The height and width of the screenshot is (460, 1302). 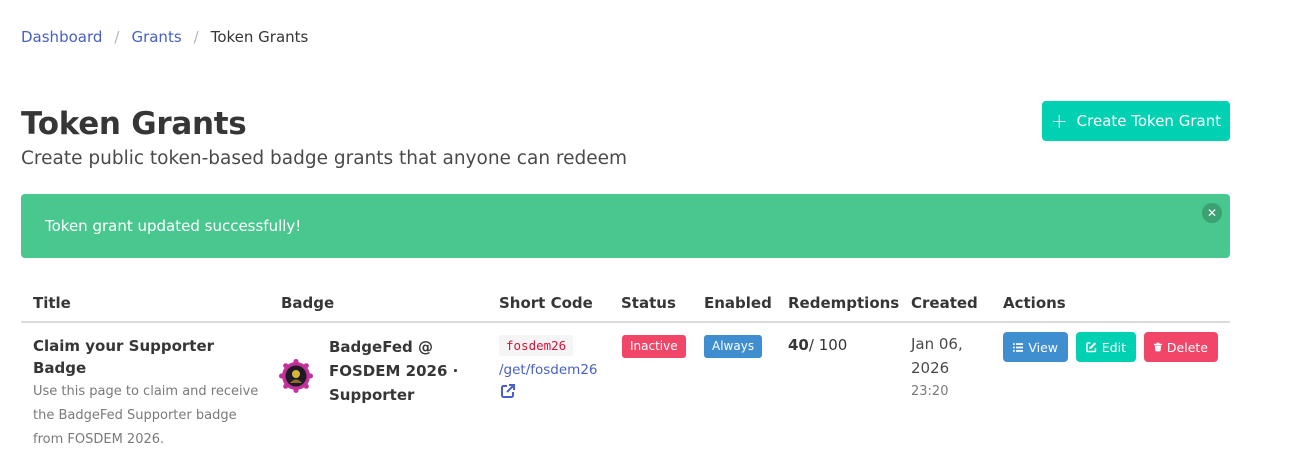 What do you see at coordinates (648, 303) in the screenshot?
I see `column-header-status: Status` at bounding box center [648, 303].